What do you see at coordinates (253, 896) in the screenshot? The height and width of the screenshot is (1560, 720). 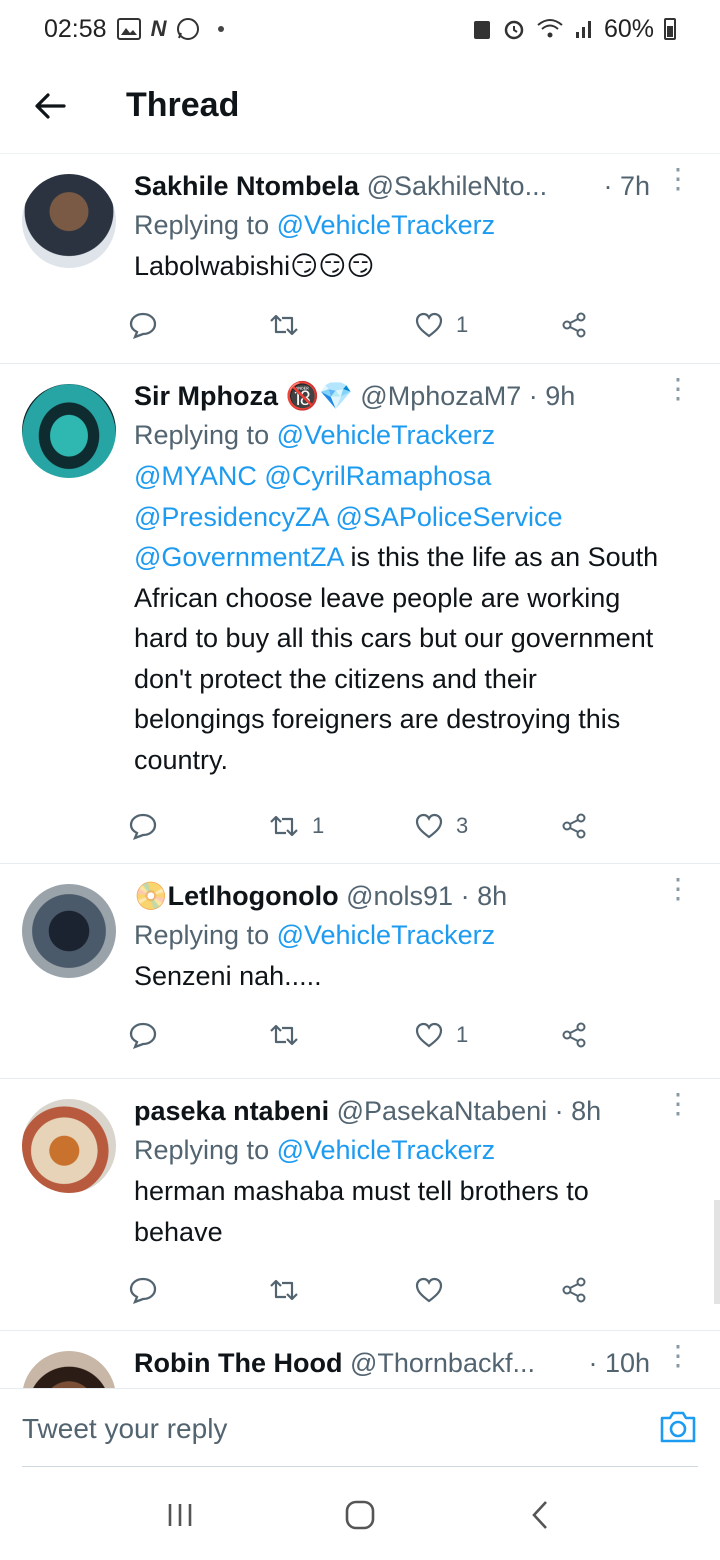 I see `author-name: Letlhogonolo` at bounding box center [253, 896].